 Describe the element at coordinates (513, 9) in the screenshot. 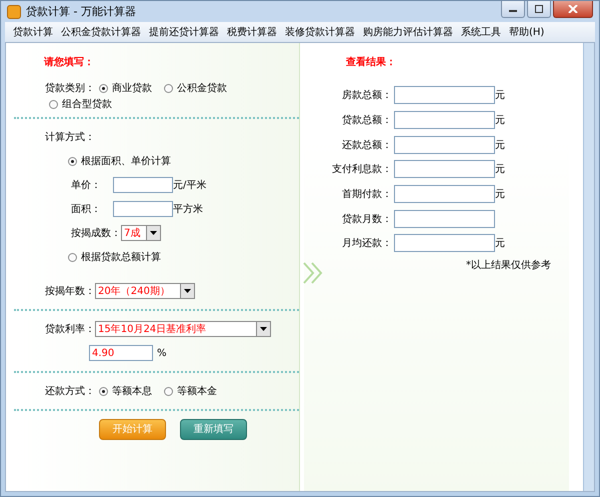

I see `minimize-button` at that location.